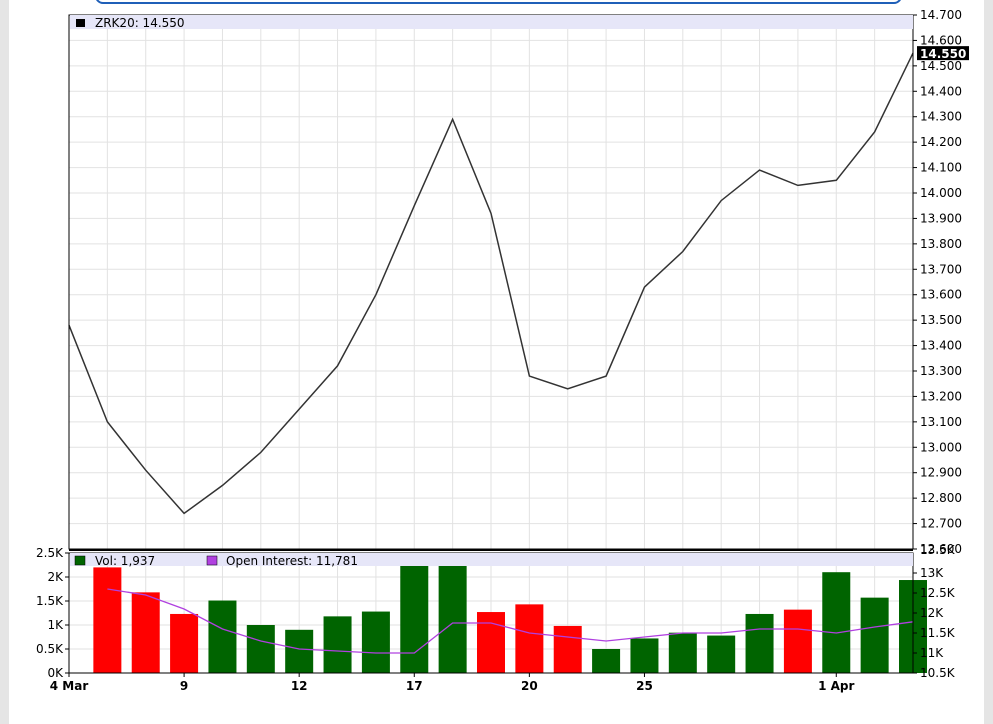 Image resolution: width=993 pixels, height=724 pixels. I want to click on price-tick-label: 14.400, so click(941, 91).